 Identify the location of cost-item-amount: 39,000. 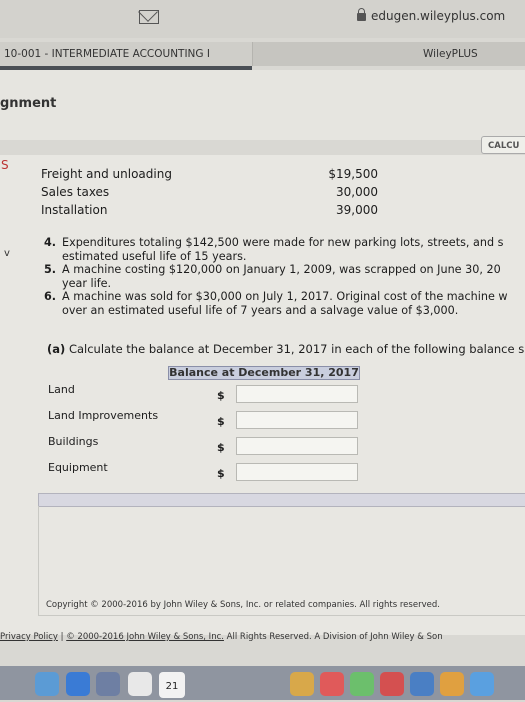
(357, 210).